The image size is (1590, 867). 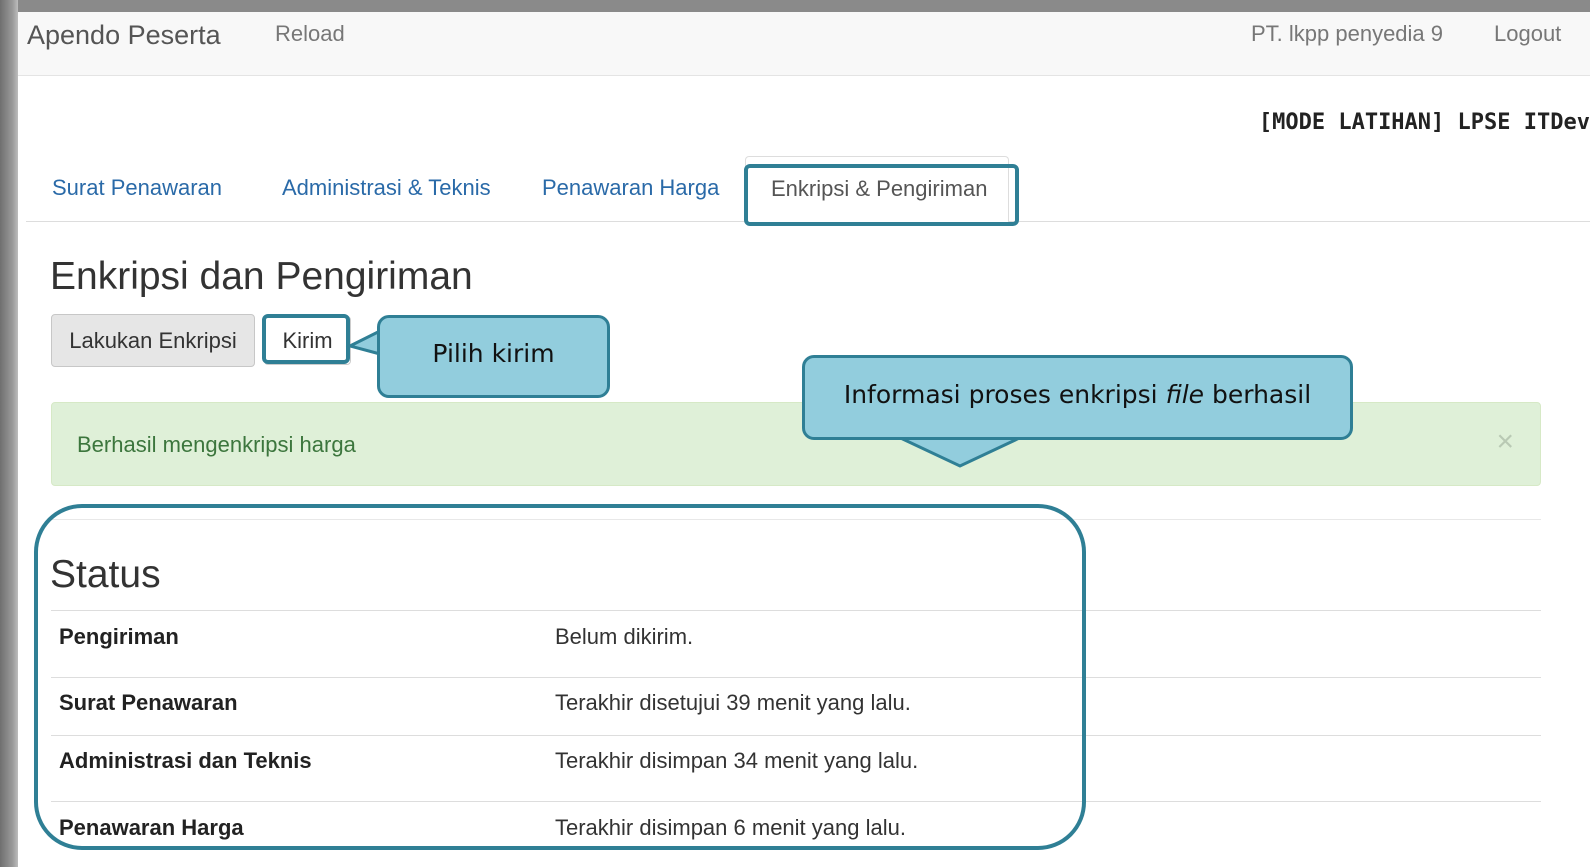 I want to click on close-icon: ×, so click(x=1505, y=442).